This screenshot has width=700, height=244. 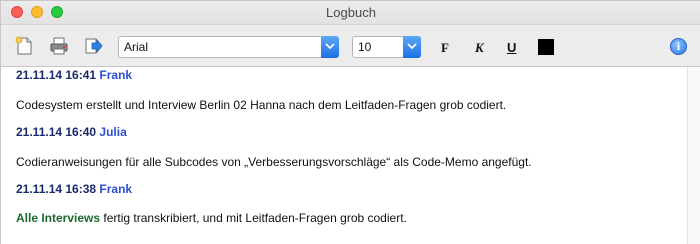 What do you see at coordinates (113, 132) in the screenshot?
I see `entry-user: Julia` at bounding box center [113, 132].